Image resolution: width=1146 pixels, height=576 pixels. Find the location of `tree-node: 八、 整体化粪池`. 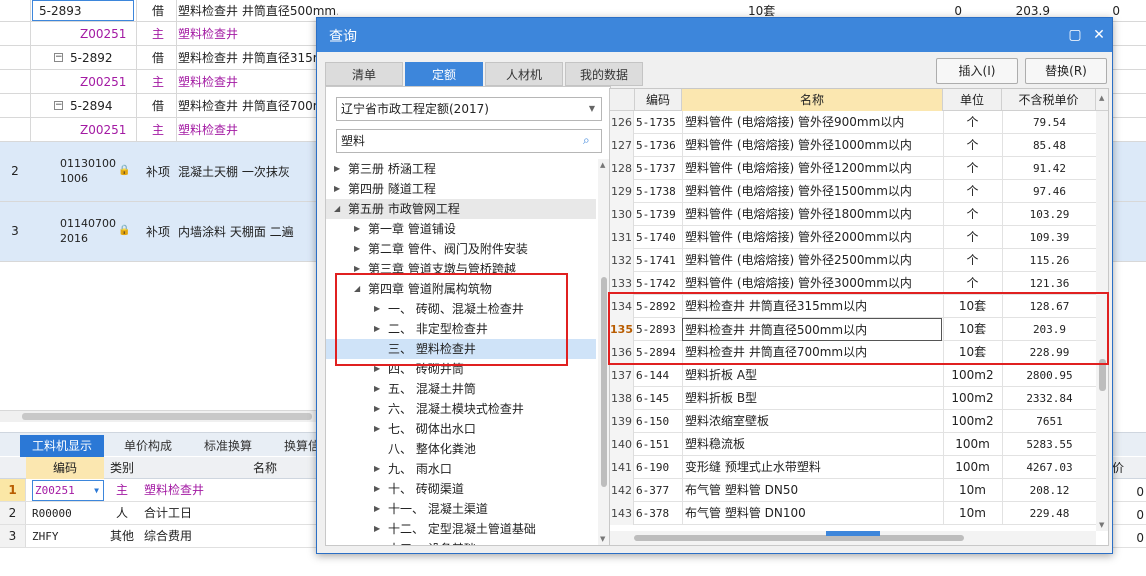

tree-node: 八、 整体化粪池 is located at coordinates (461, 449).